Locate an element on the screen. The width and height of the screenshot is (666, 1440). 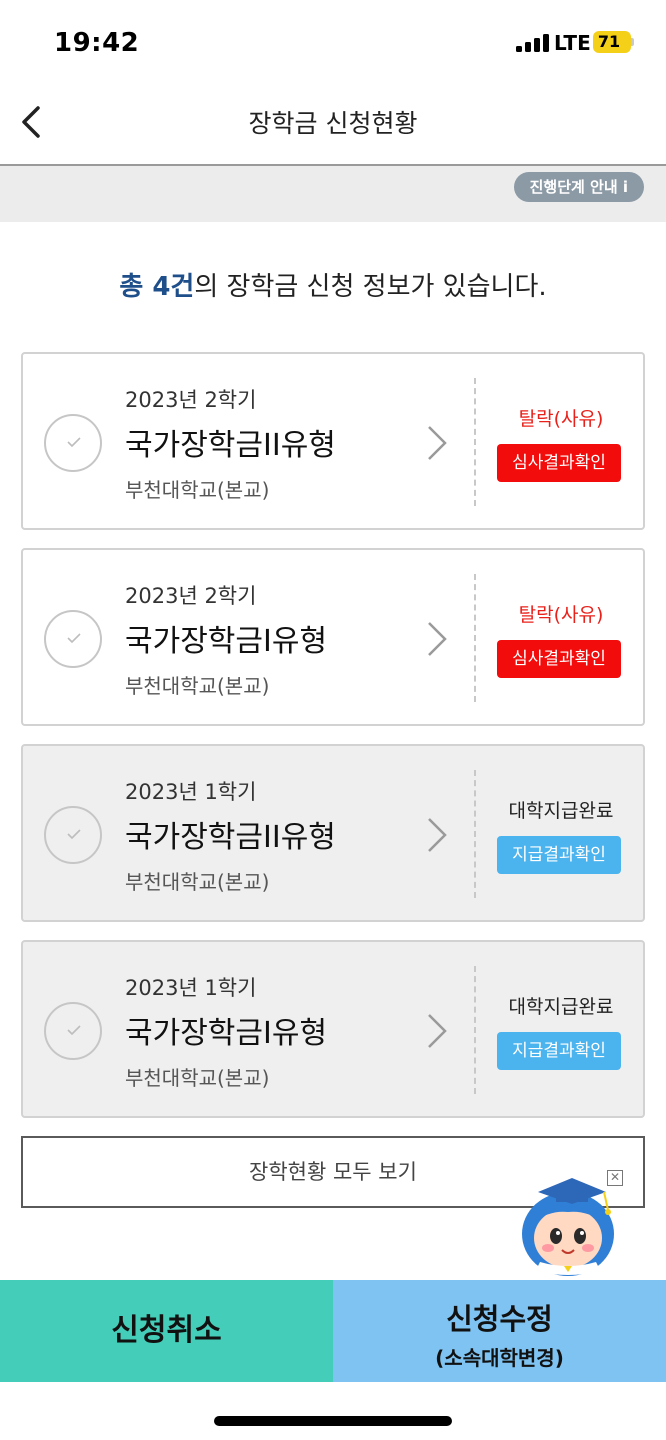
edit-application-sublabel: (소속대학변경) is located at coordinates (499, 1358).